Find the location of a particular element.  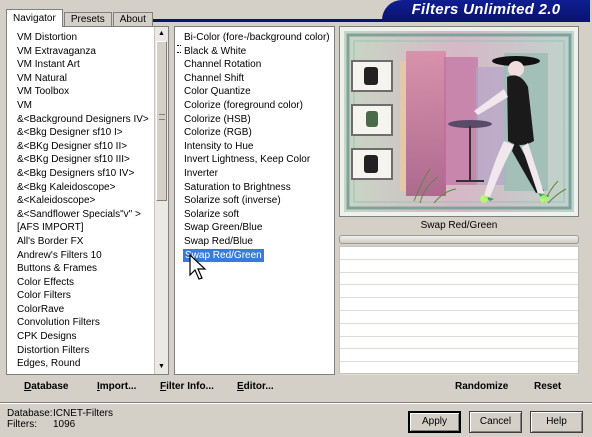

filter-item: Swap Red/Blue is located at coordinates (258, 242).